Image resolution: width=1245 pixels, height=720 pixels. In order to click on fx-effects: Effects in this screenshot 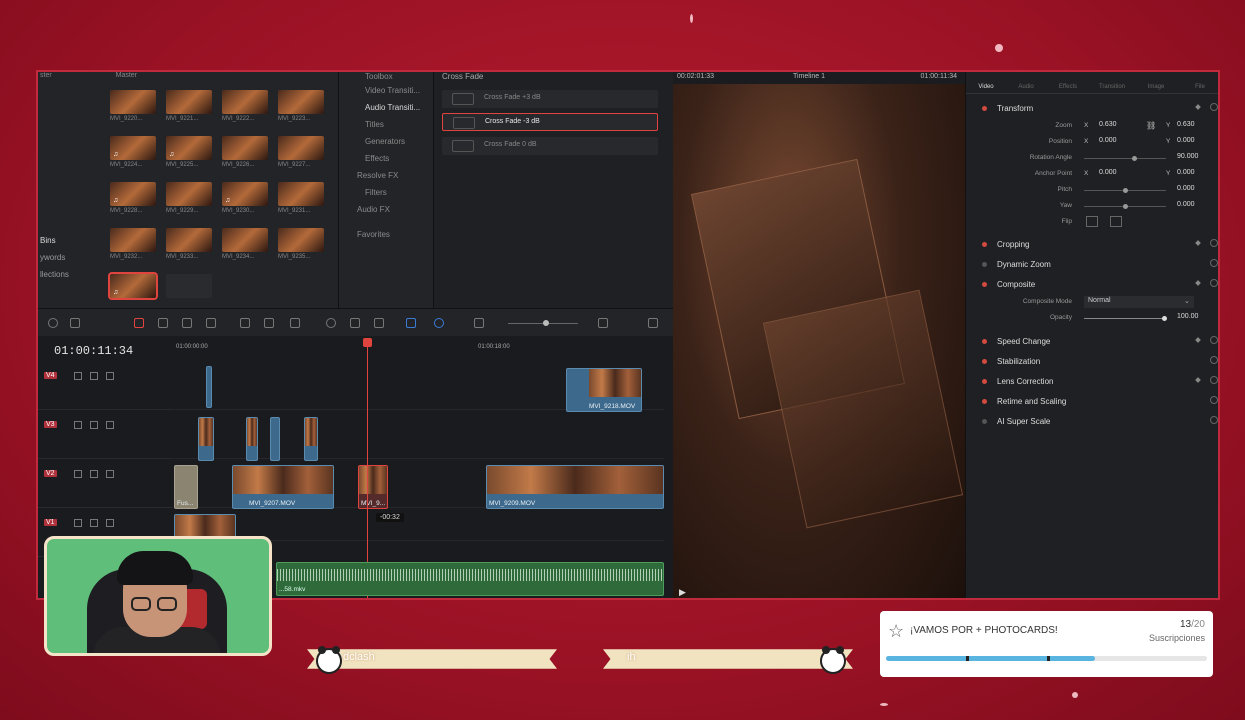, I will do `click(377, 158)`.